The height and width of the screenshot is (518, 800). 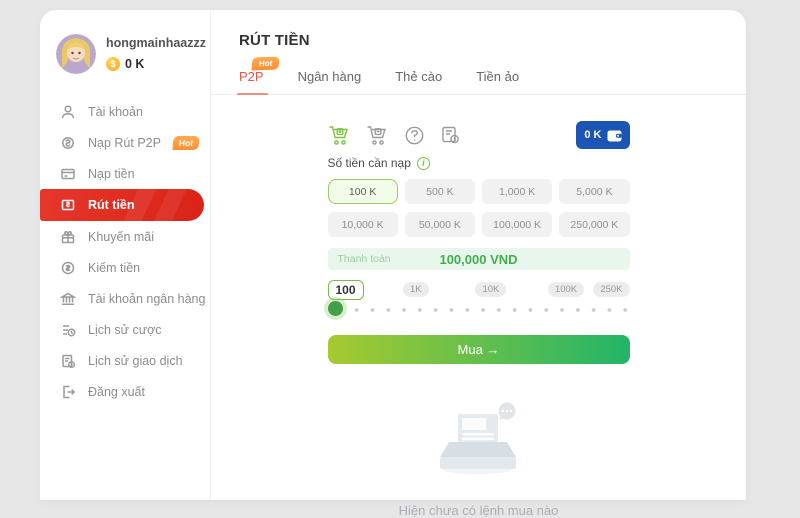 I want to click on sidebar-item-earn: Kiếm tiền, so click(x=125, y=267).